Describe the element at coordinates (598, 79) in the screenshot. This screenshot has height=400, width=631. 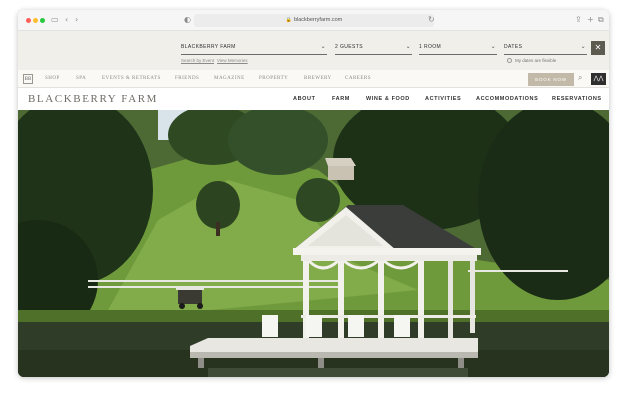
I see `mountain-logo-icon: ⋀⋀` at that location.